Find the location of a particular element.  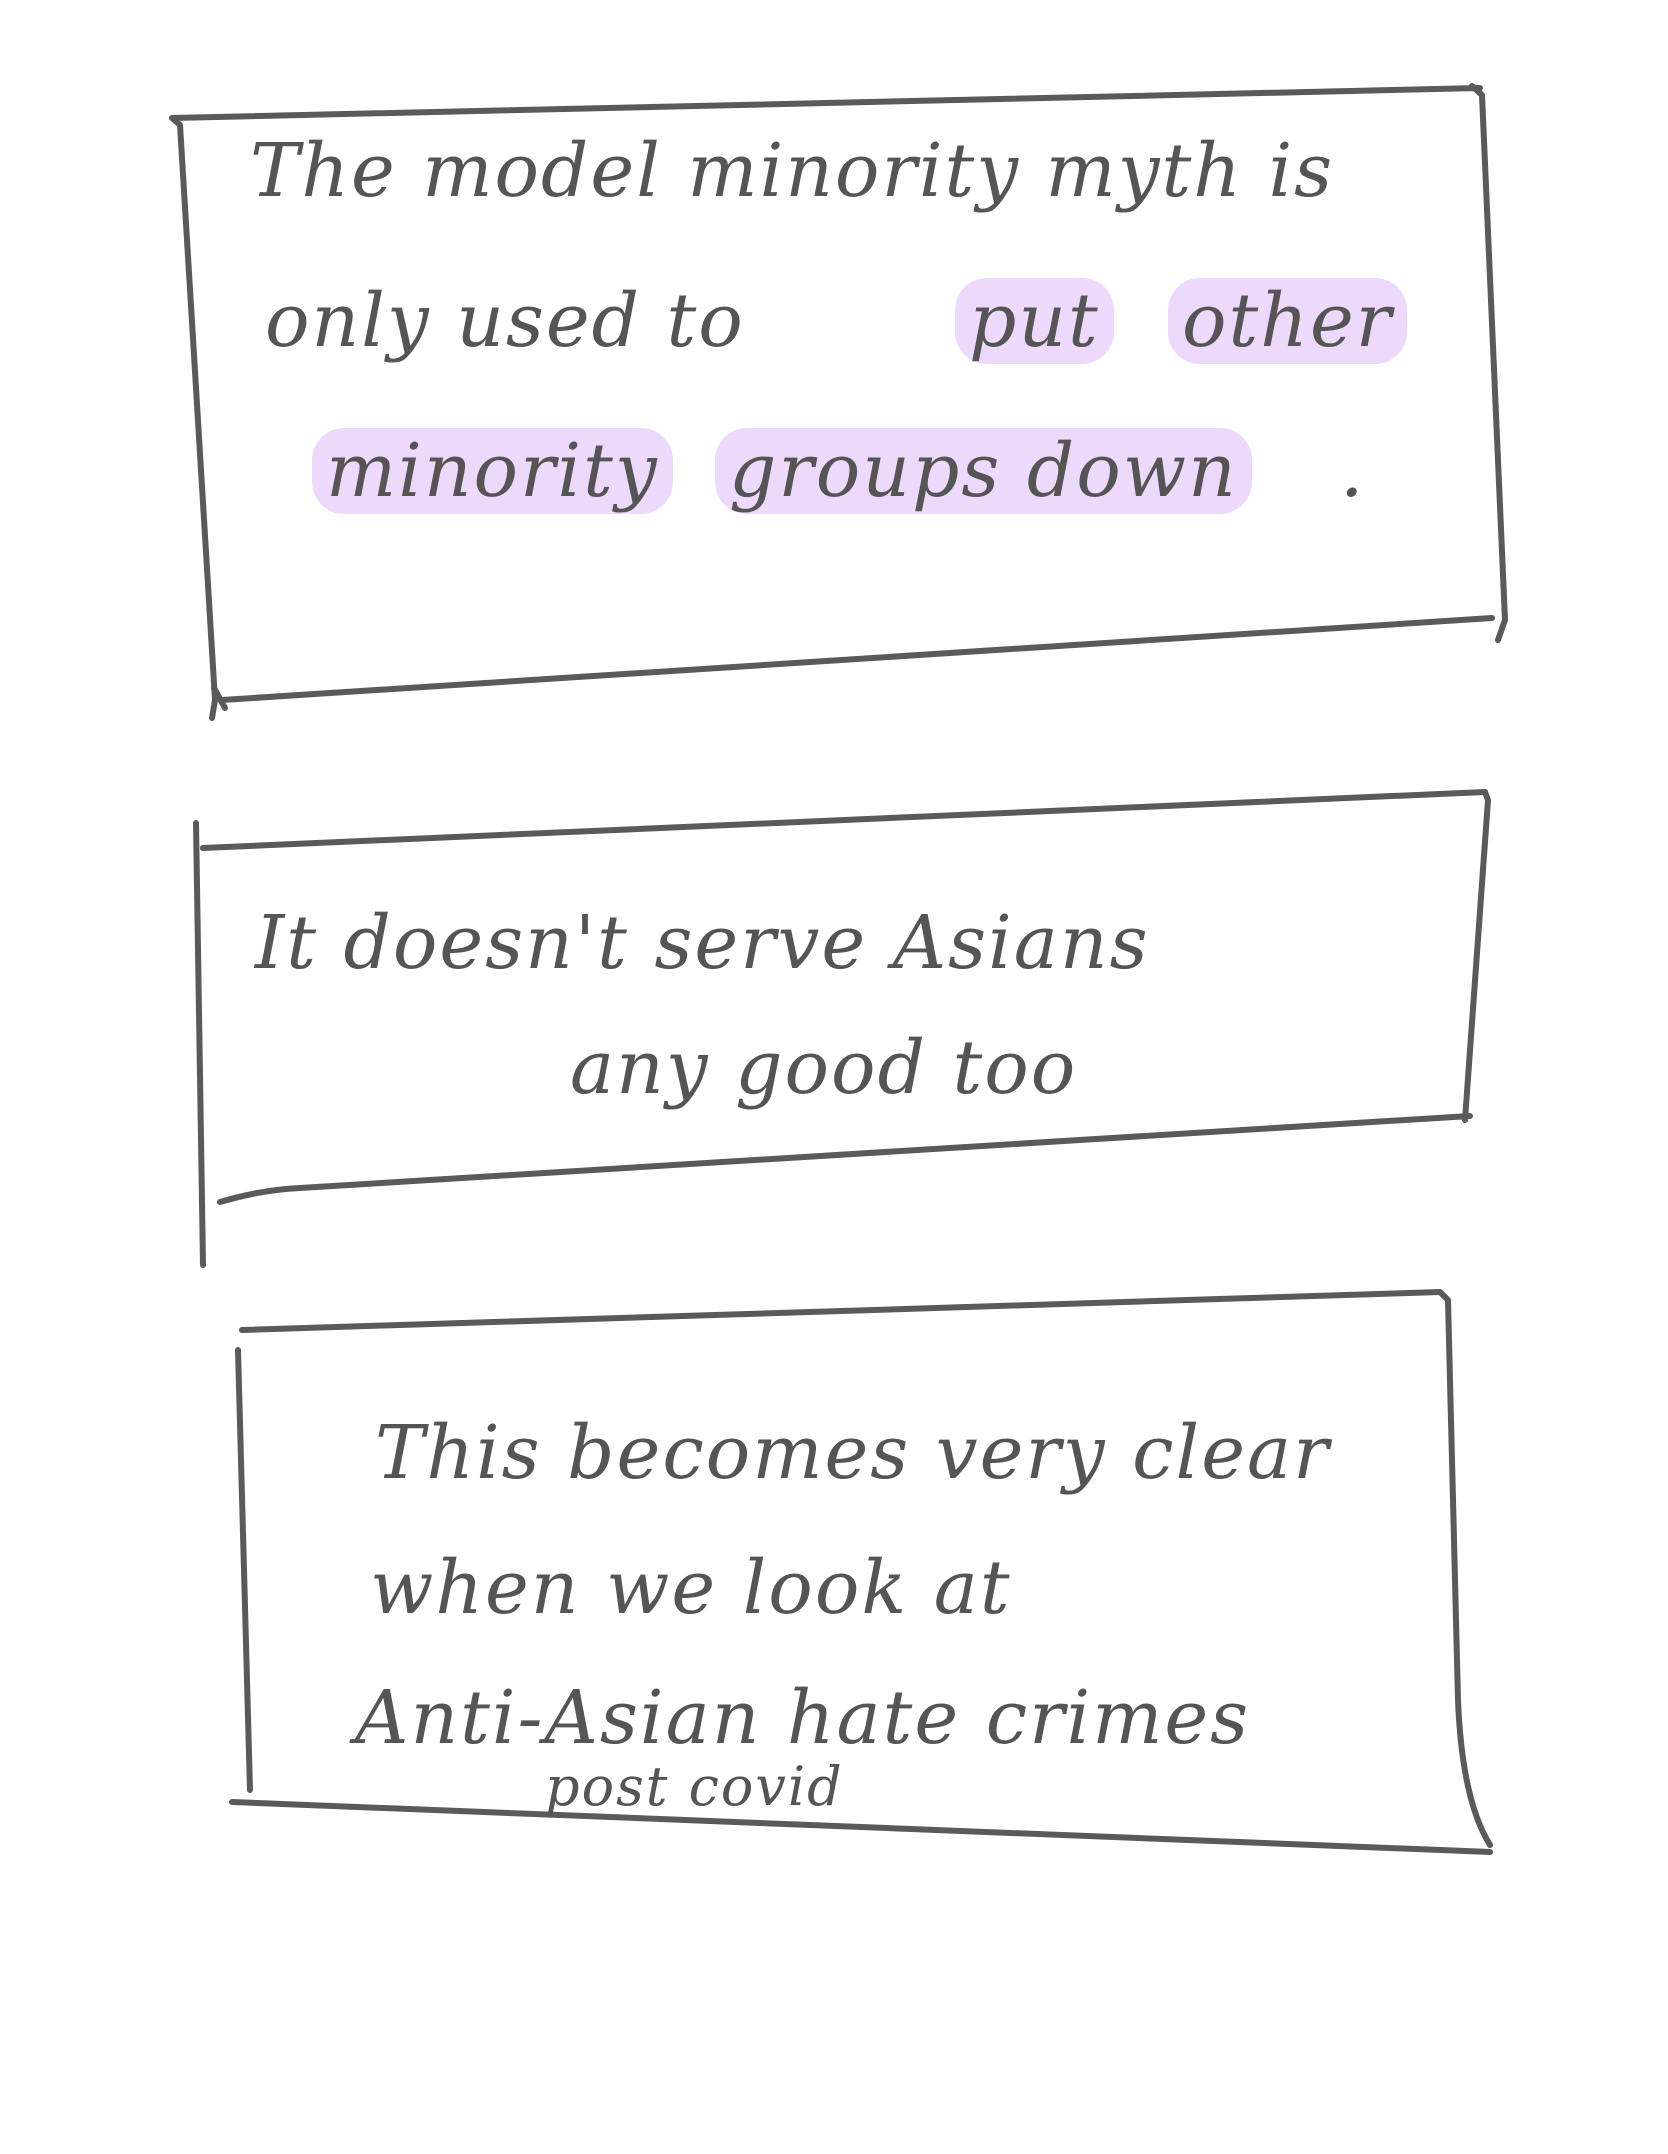

note-2-line-2: any good too is located at coordinates (824, 1068).